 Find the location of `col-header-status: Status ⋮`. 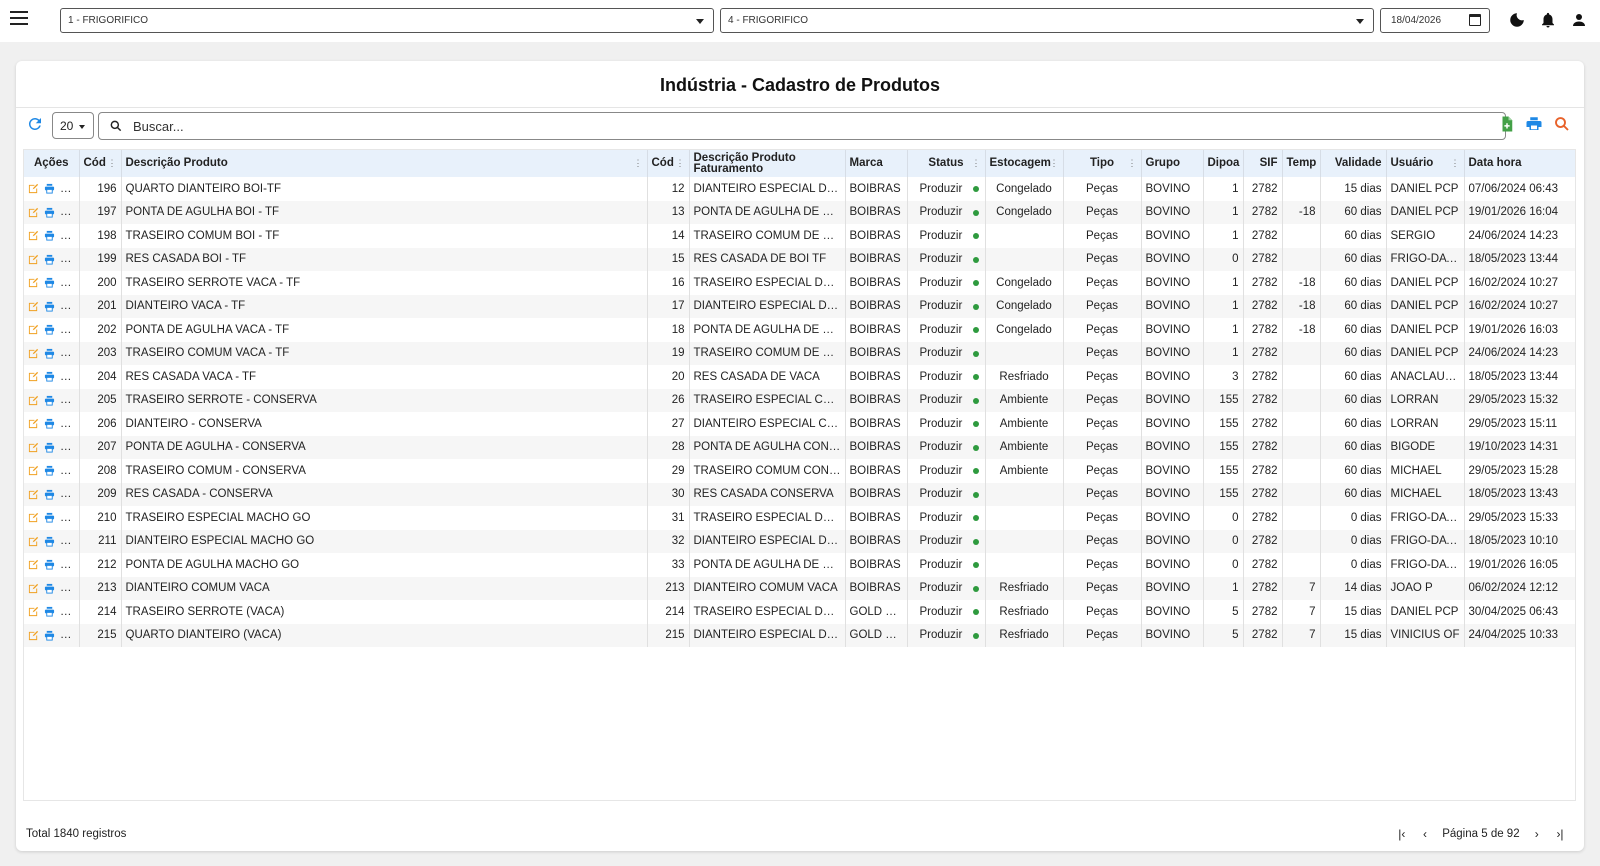

col-header-status: Status ⋮ is located at coordinates (946, 163).